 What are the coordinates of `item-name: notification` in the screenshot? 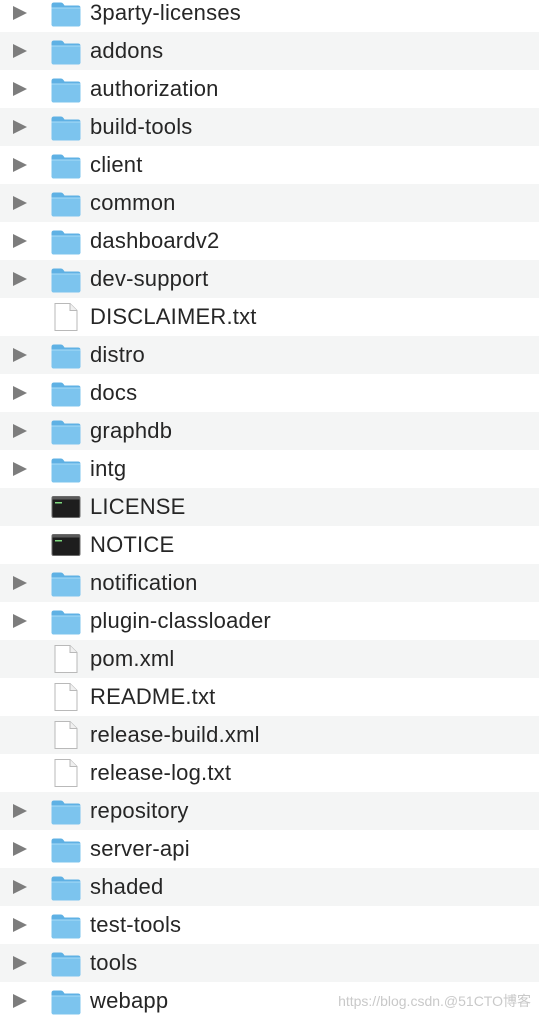 It's located at (144, 582).